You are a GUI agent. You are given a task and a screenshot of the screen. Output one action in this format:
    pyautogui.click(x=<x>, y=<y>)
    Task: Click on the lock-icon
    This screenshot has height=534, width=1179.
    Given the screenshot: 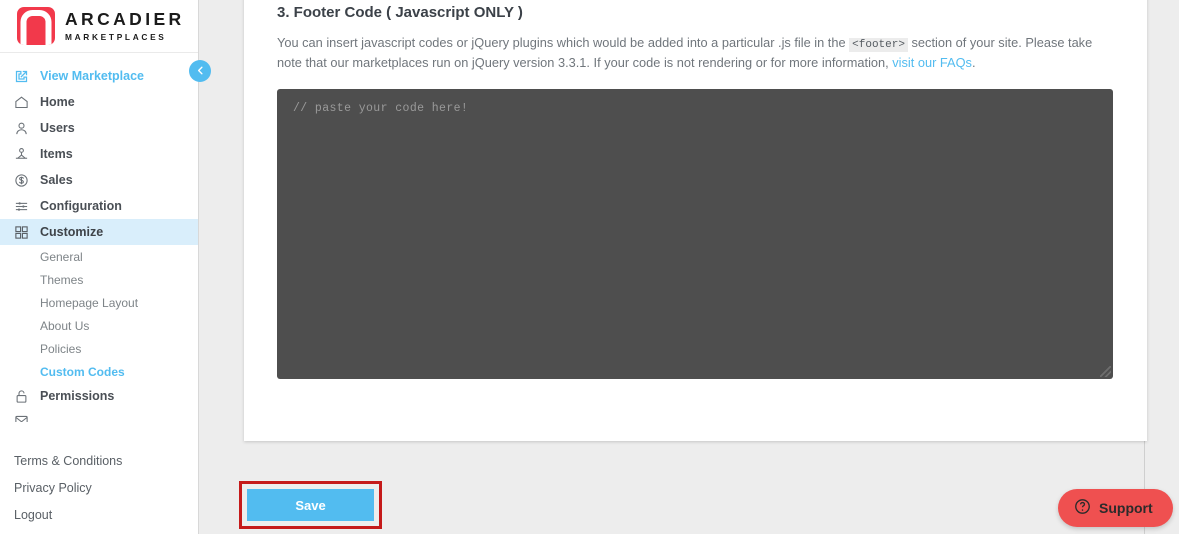 What is the action you would take?
    pyautogui.click(x=24, y=396)
    